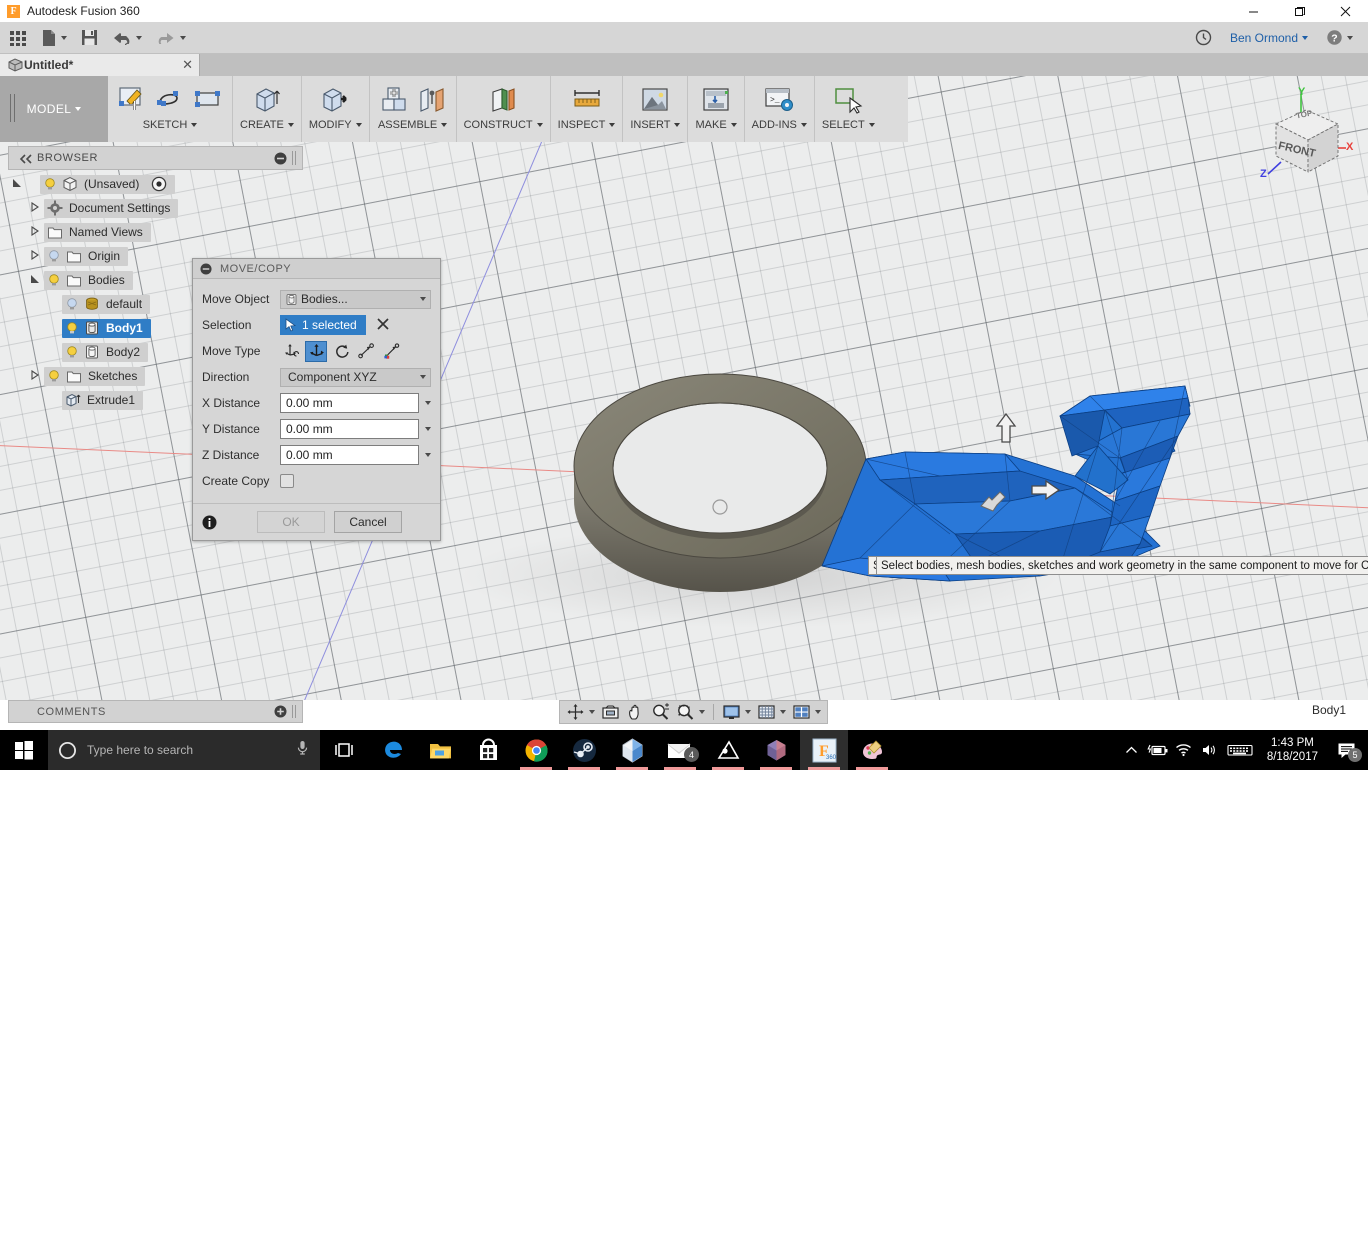 This screenshot has width=1368, height=1234. What do you see at coordinates (1253, 11) in the screenshot?
I see `minimize-button` at bounding box center [1253, 11].